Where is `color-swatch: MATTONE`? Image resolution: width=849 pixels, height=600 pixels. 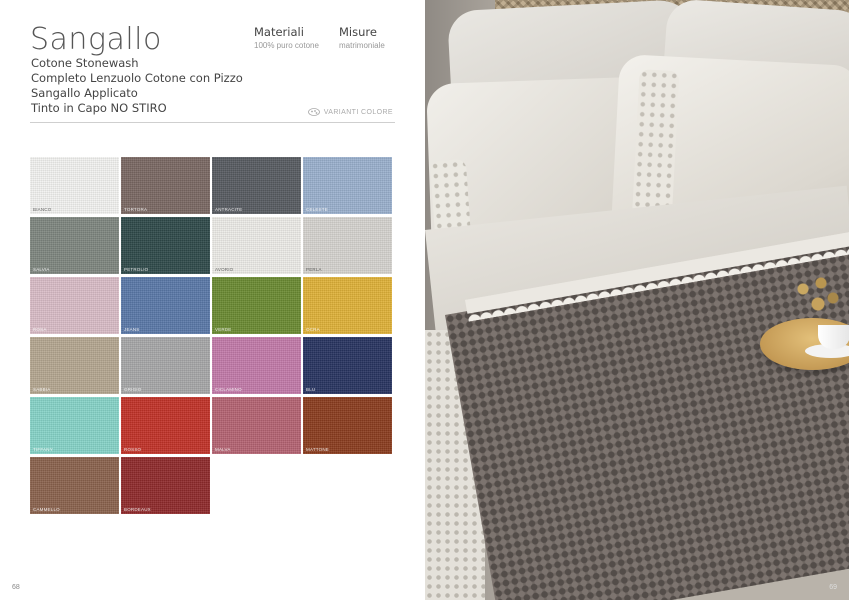 color-swatch: MATTONE is located at coordinates (347, 425).